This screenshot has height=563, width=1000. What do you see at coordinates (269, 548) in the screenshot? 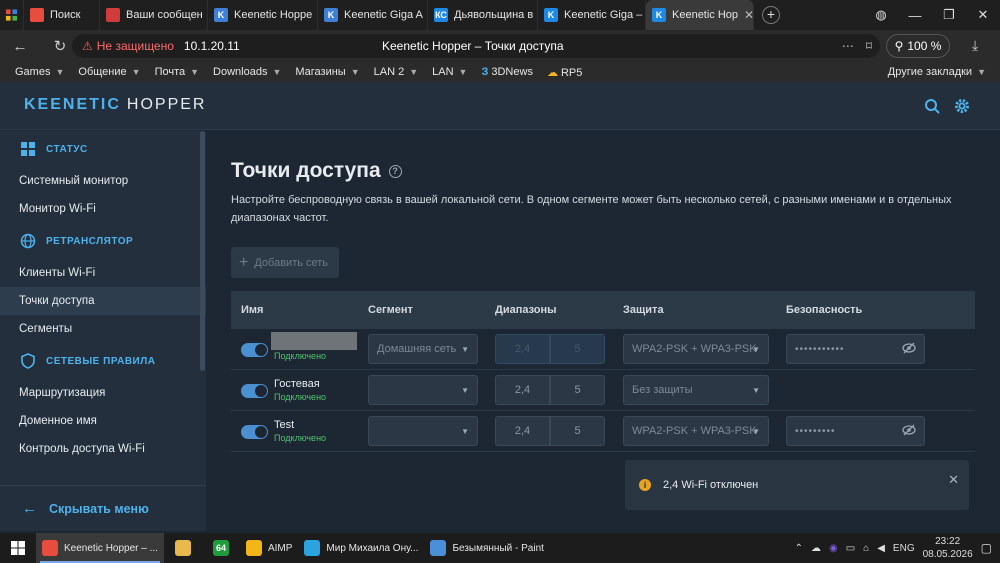
I see `taskbar-item: AIMP` at bounding box center [269, 548].